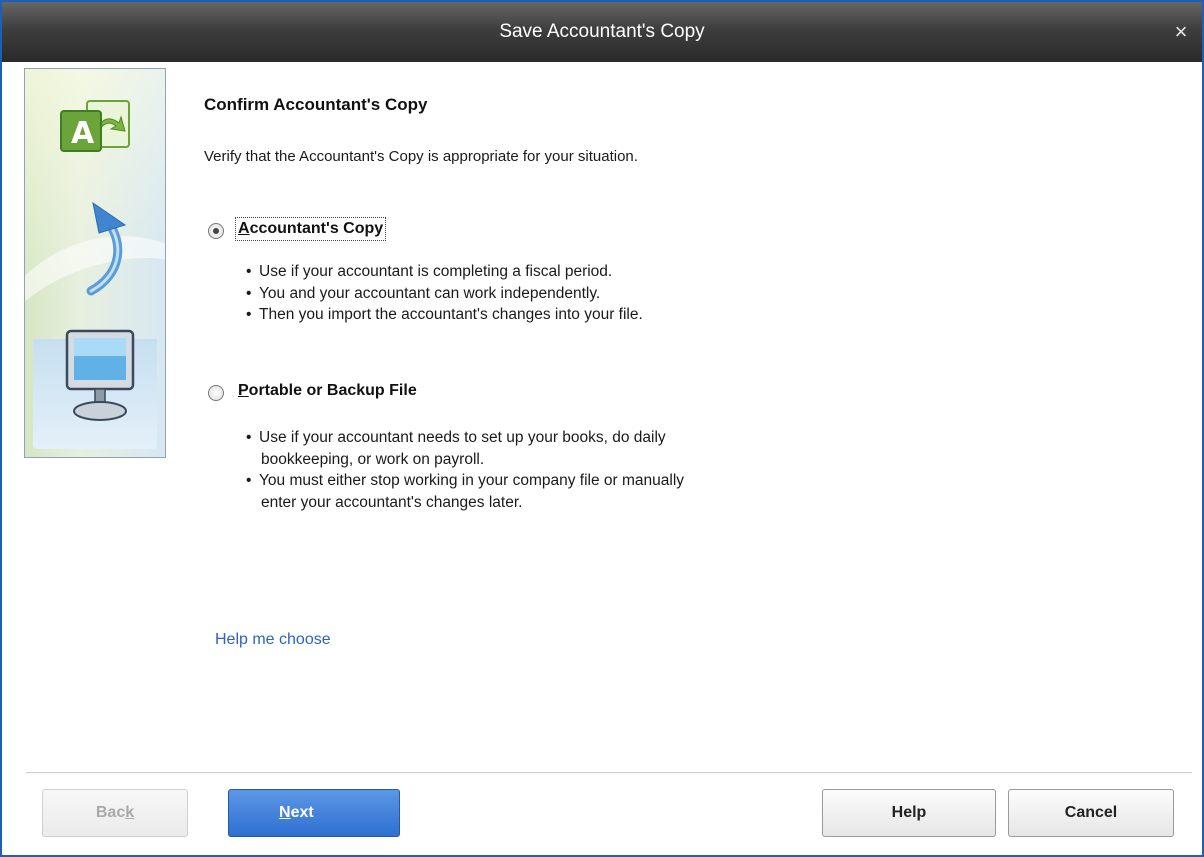 This screenshot has width=1204, height=857. I want to click on sidebar-illustration: A, so click(95, 263).